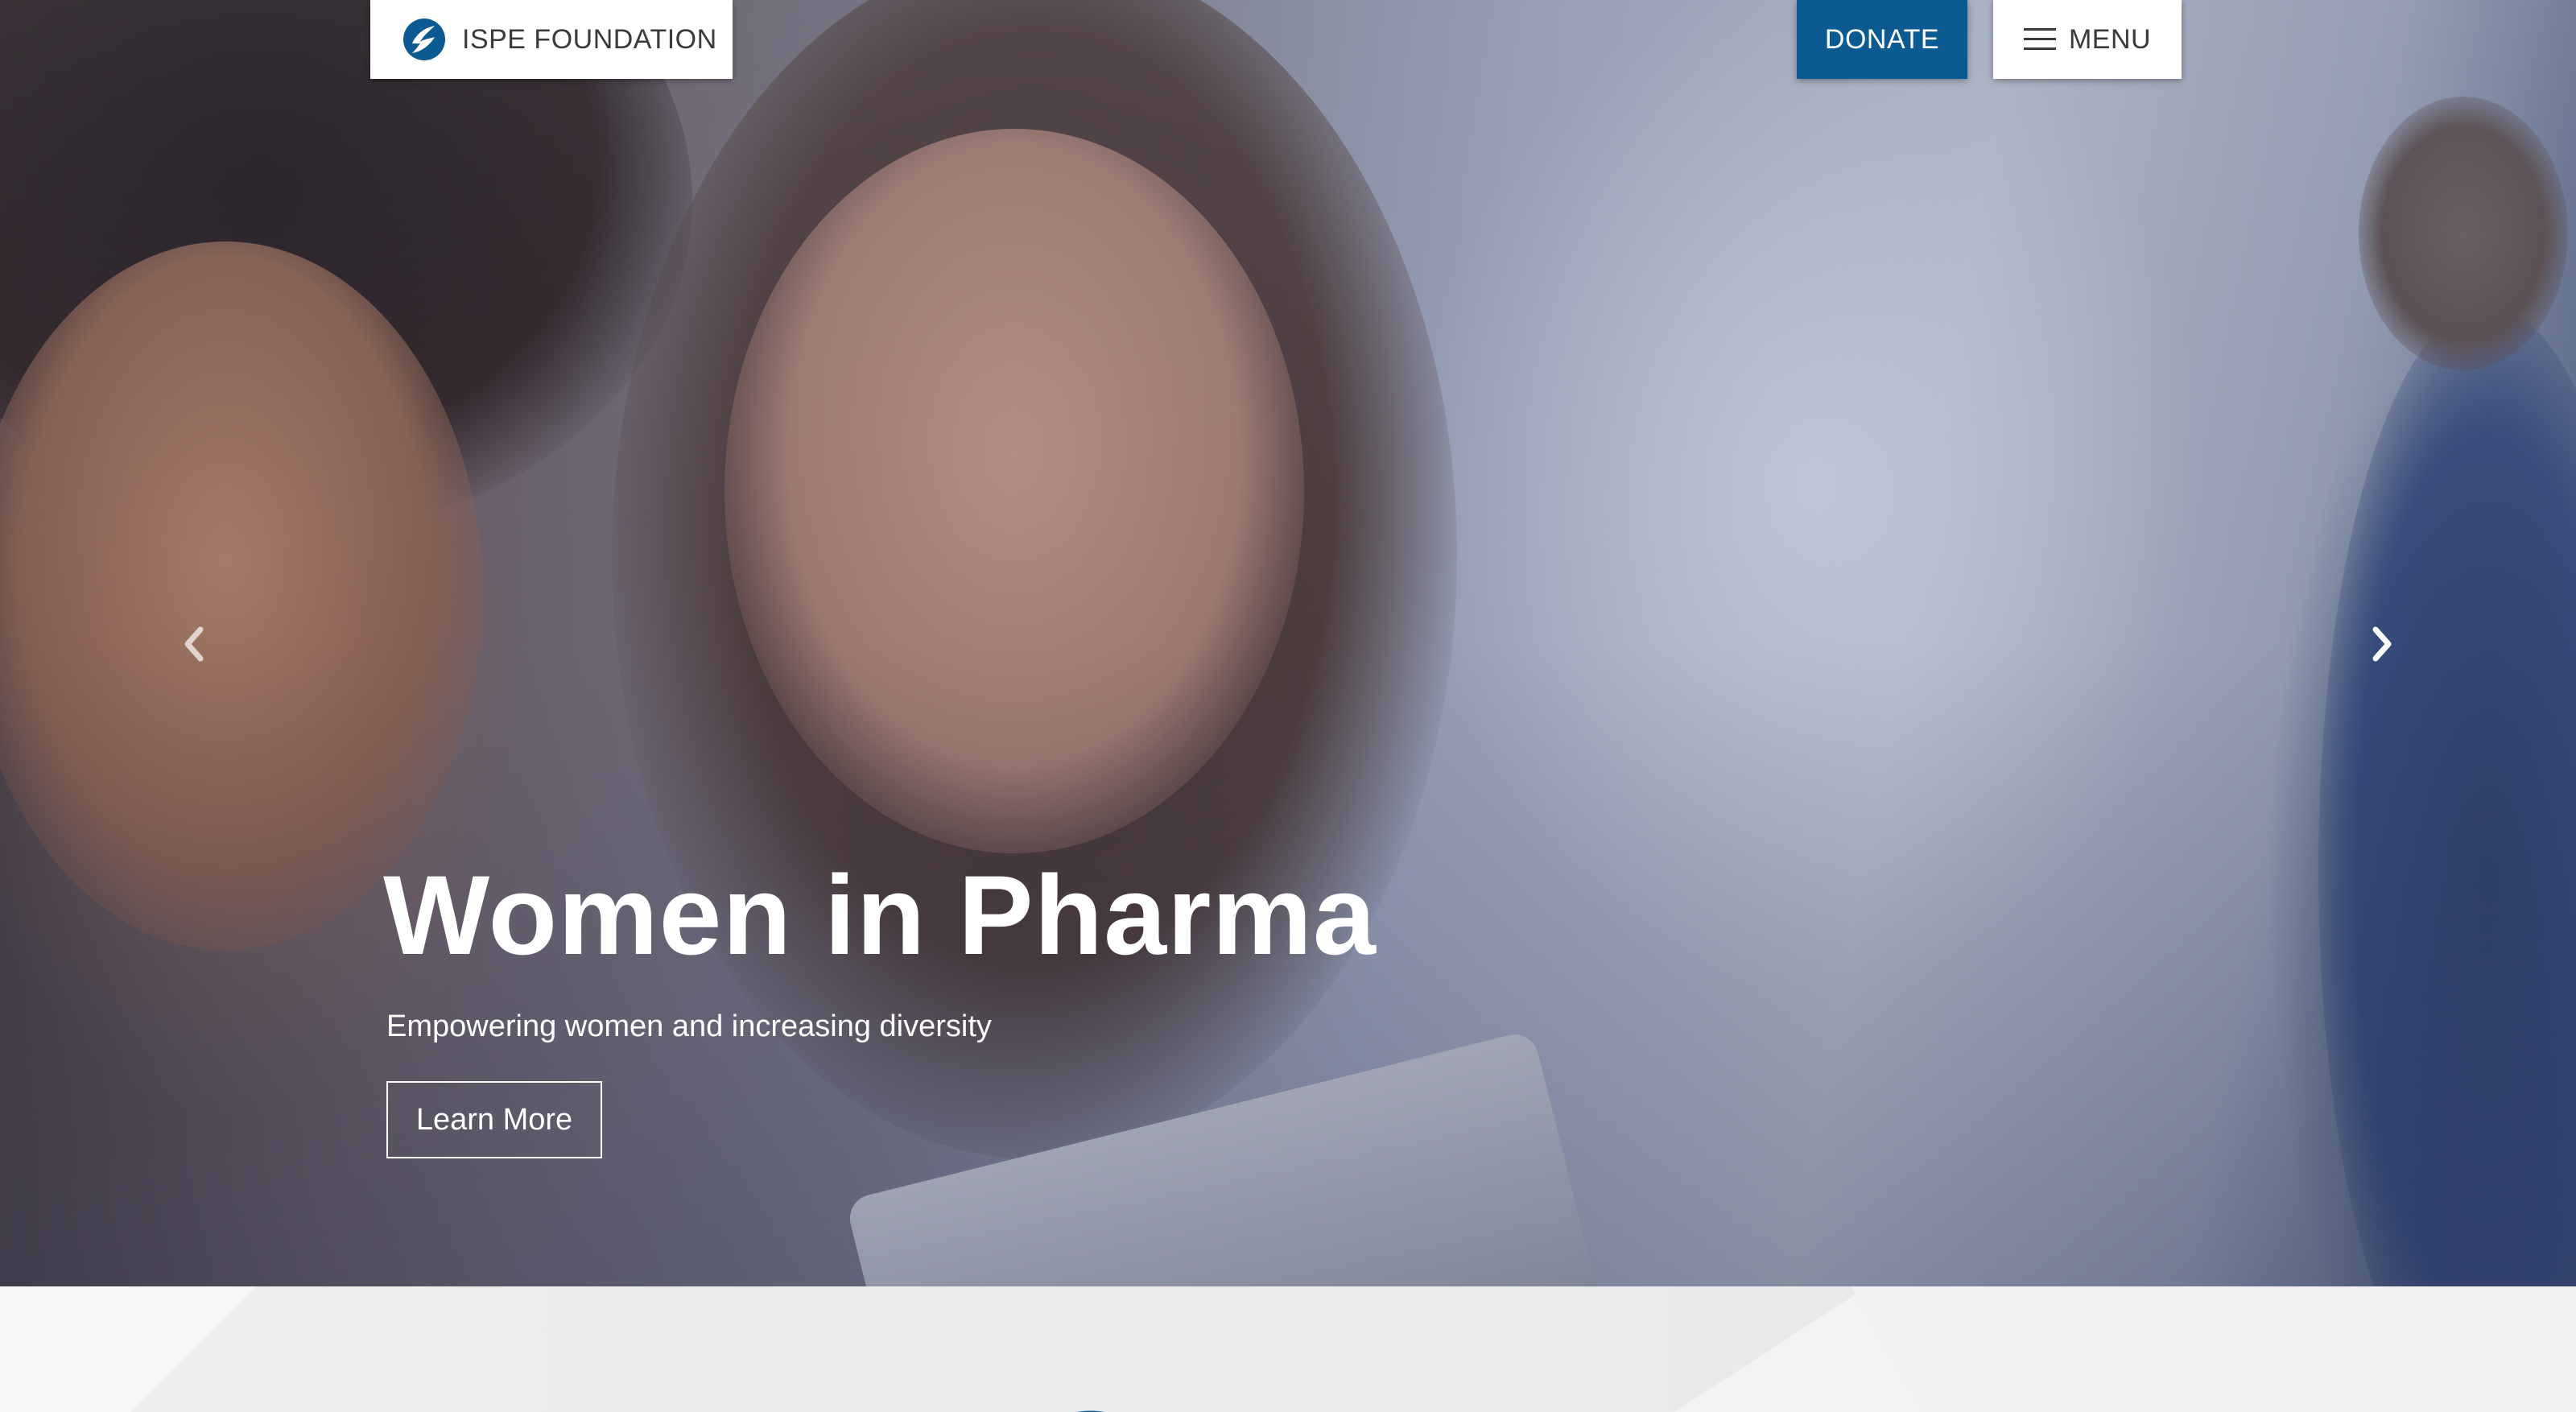  I want to click on hamburger-icon, so click(2039, 39).